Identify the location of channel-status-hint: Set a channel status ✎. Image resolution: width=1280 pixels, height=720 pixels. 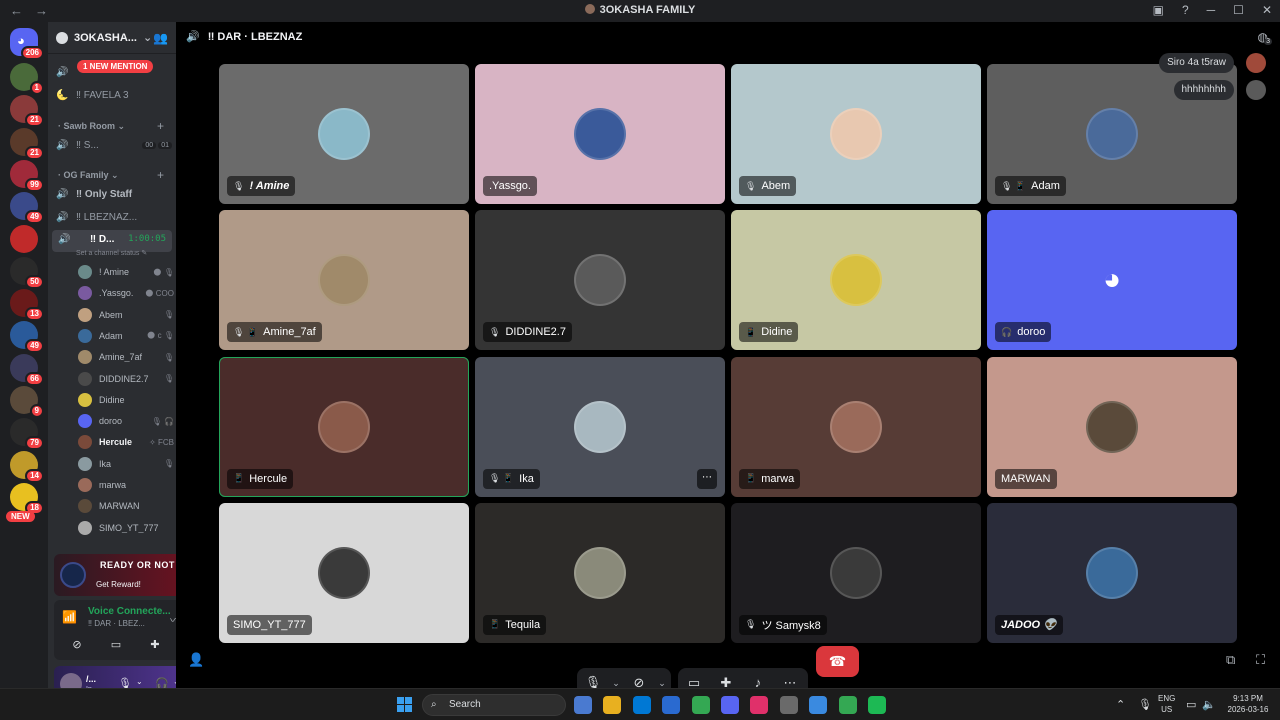
(111, 253).